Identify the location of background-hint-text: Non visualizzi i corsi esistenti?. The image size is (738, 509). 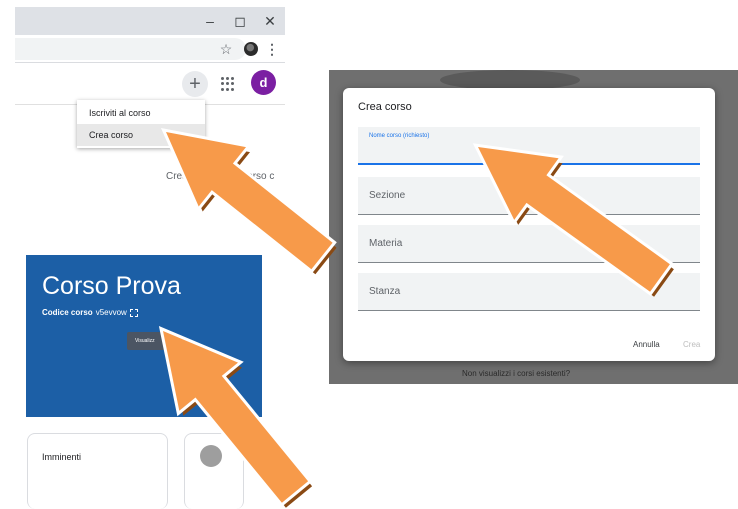
(516, 373).